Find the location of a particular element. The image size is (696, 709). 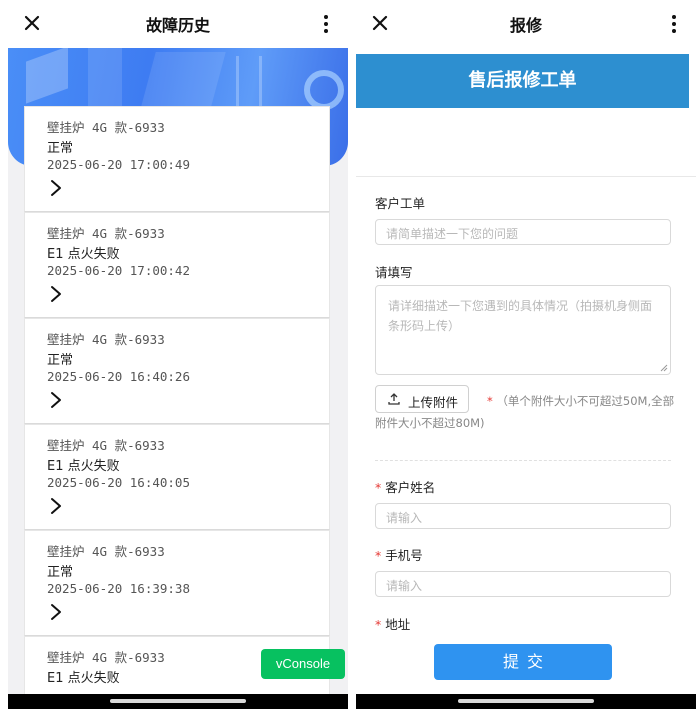

fault-time: 2025-06-20 17:00:42 is located at coordinates (118, 270).